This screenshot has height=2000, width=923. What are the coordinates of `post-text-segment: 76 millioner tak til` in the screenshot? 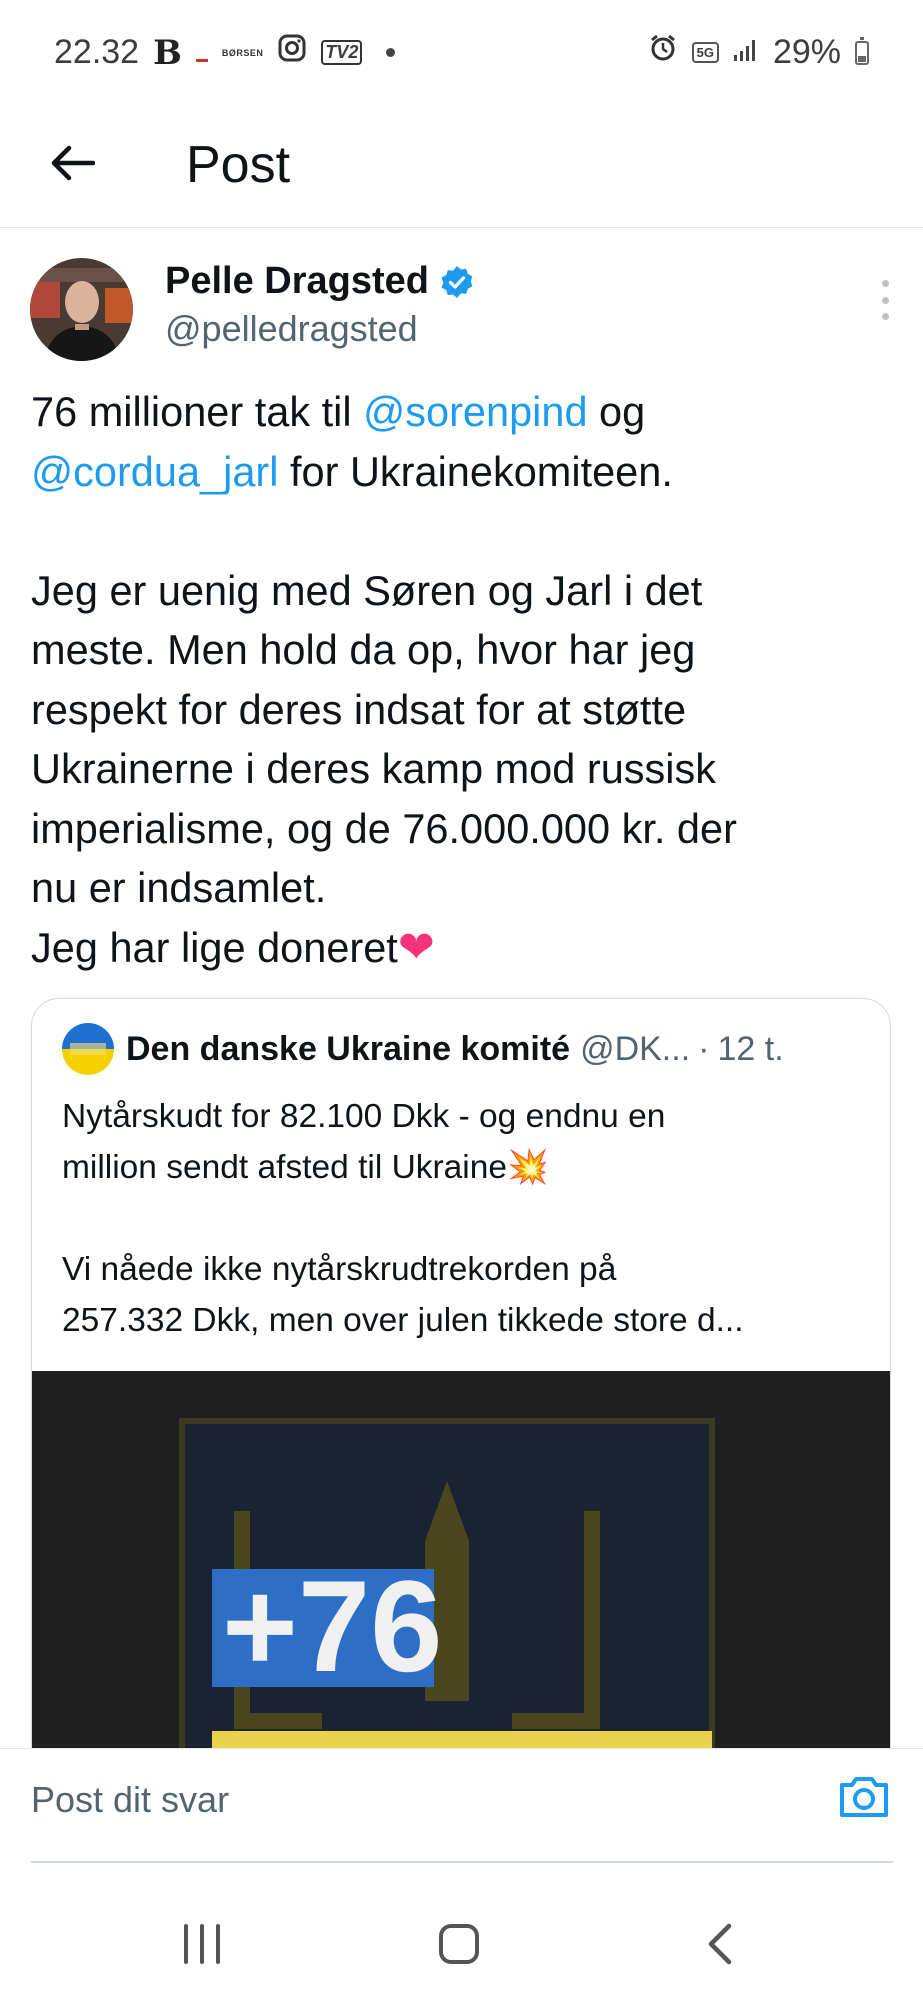 It's located at (197, 411).